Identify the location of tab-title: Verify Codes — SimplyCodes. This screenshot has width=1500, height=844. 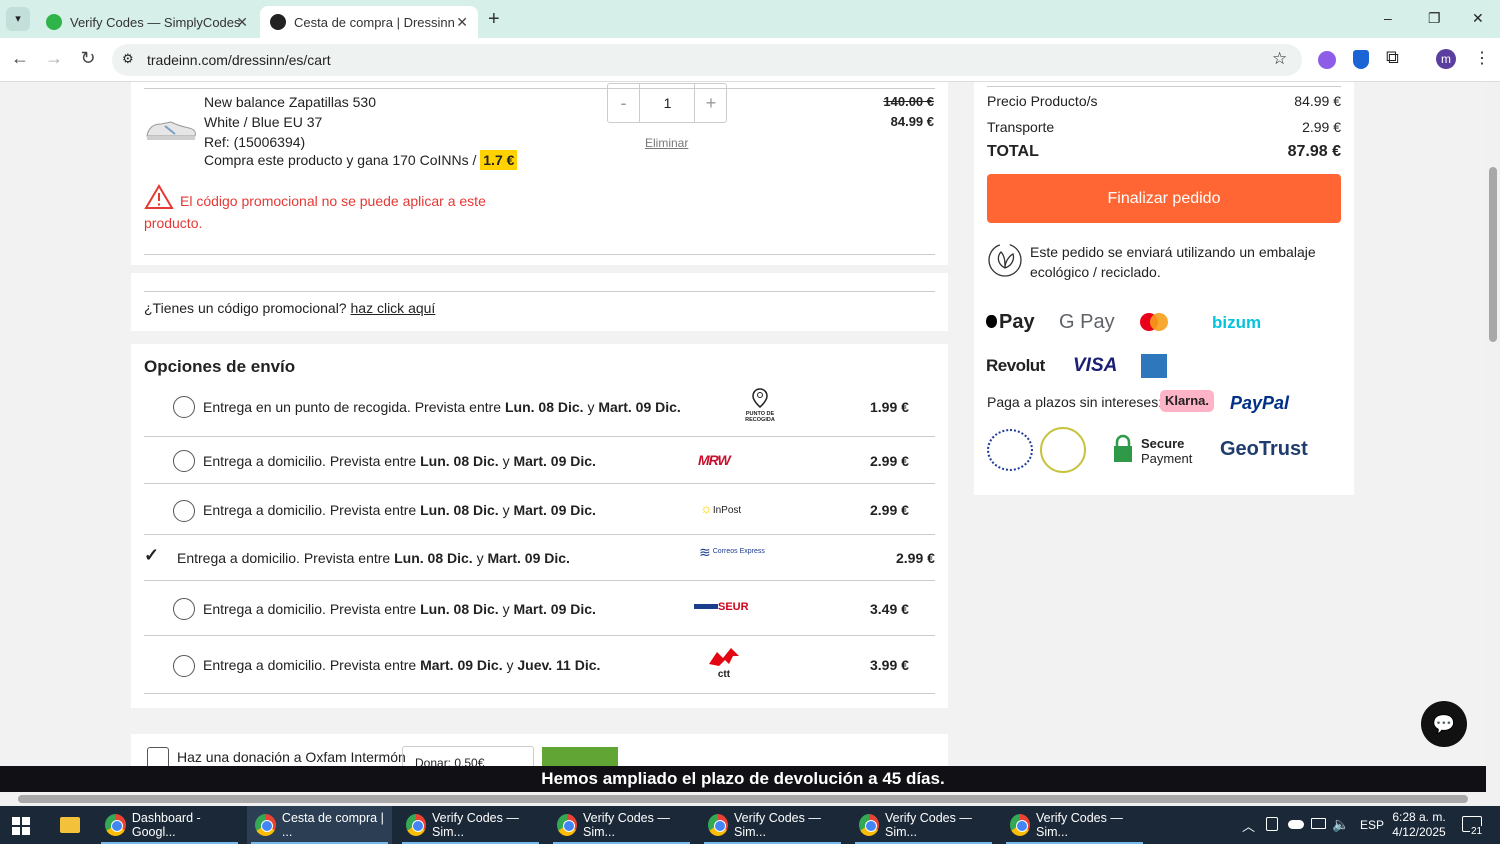
(155, 22).